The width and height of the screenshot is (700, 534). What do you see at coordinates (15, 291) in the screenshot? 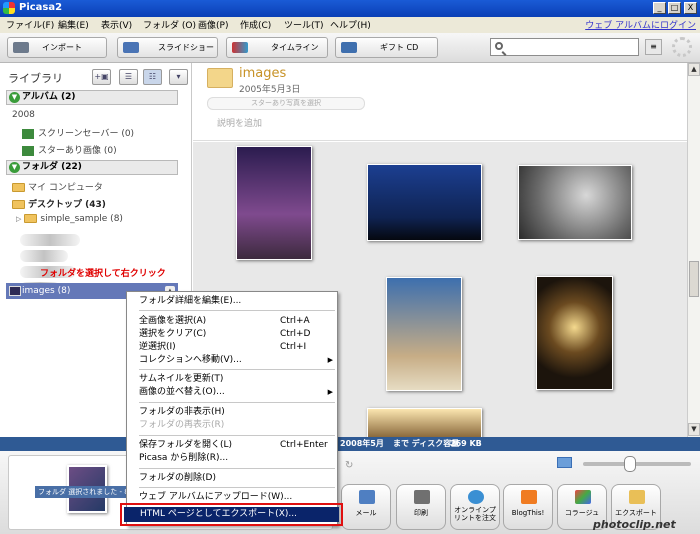
I see `folder-thumb-icon` at bounding box center [15, 291].